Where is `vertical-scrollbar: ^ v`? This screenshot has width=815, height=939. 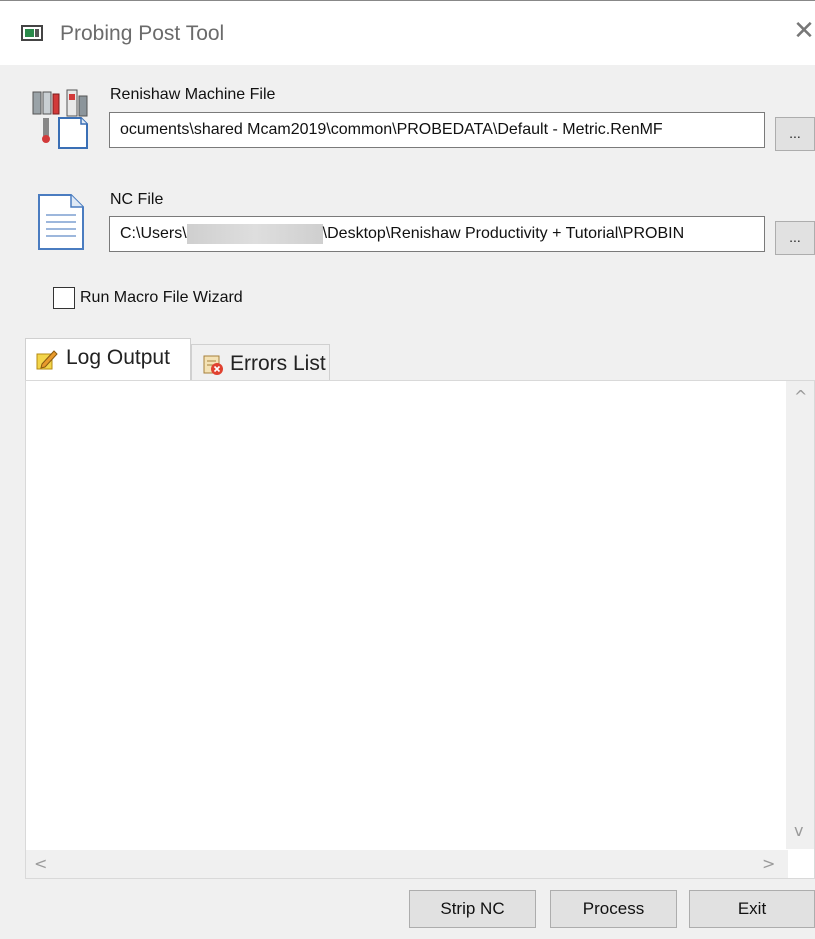 vertical-scrollbar: ^ v is located at coordinates (800, 615).